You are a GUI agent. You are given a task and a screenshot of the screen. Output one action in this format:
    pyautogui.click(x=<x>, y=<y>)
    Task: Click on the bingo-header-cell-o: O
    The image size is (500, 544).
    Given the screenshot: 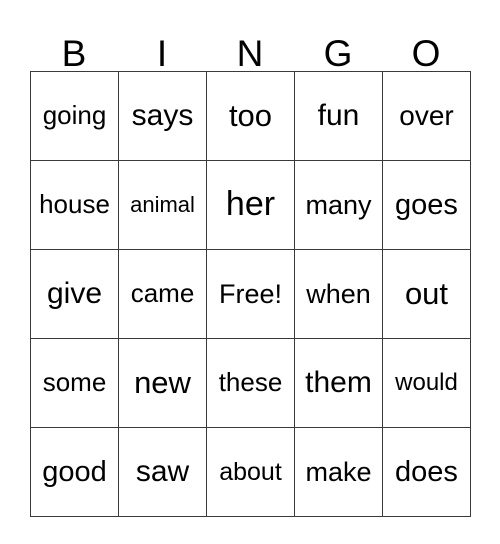 What is the action you would take?
    pyautogui.click(x=426, y=48)
    